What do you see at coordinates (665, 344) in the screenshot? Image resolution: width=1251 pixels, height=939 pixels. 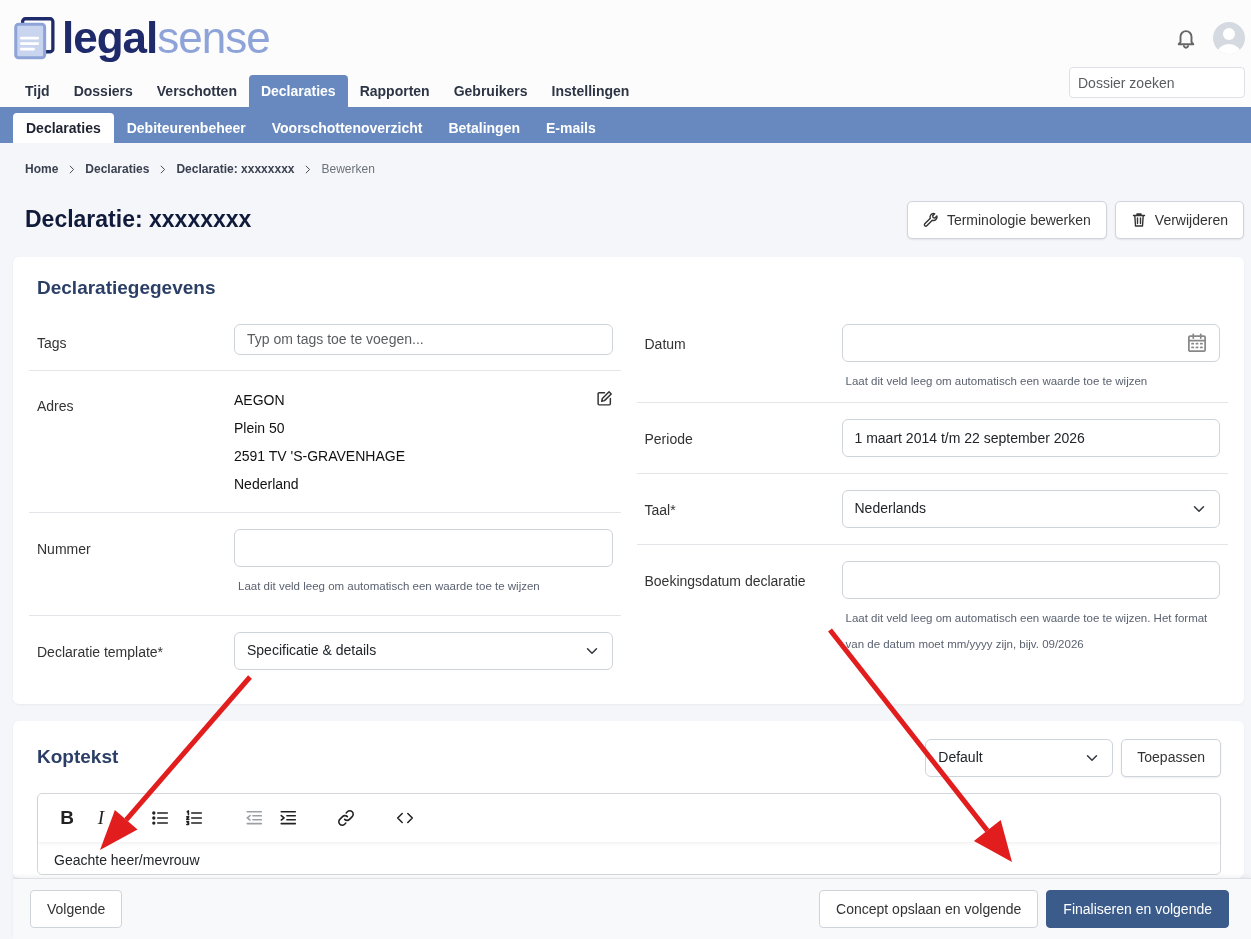 I see `field-label: Datum` at bounding box center [665, 344].